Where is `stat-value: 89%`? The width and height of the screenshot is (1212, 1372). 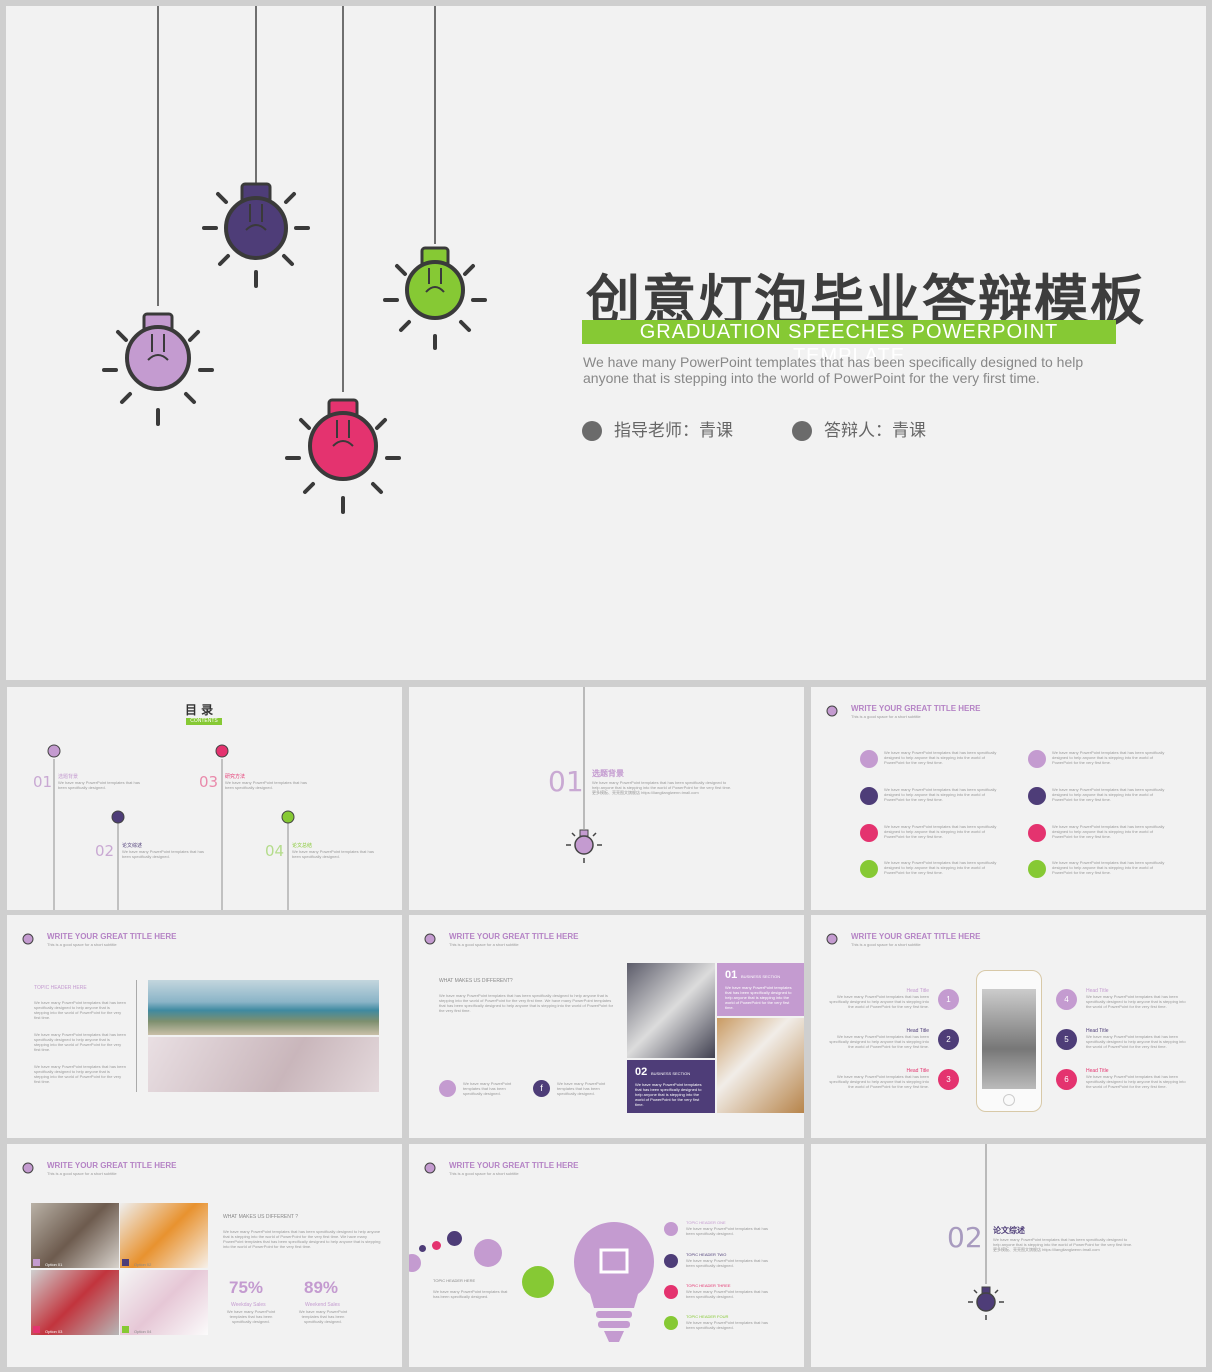
stat-value: 89% is located at coordinates (321, 1287).